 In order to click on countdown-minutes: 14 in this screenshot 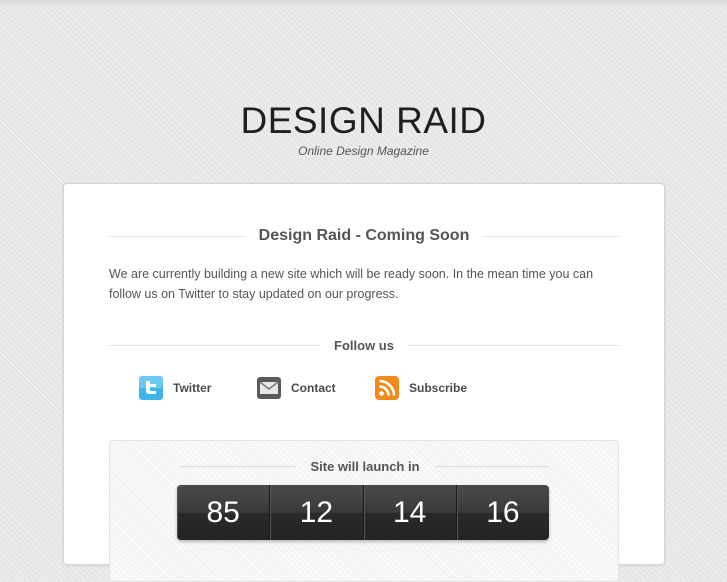, I will do `click(410, 512)`.